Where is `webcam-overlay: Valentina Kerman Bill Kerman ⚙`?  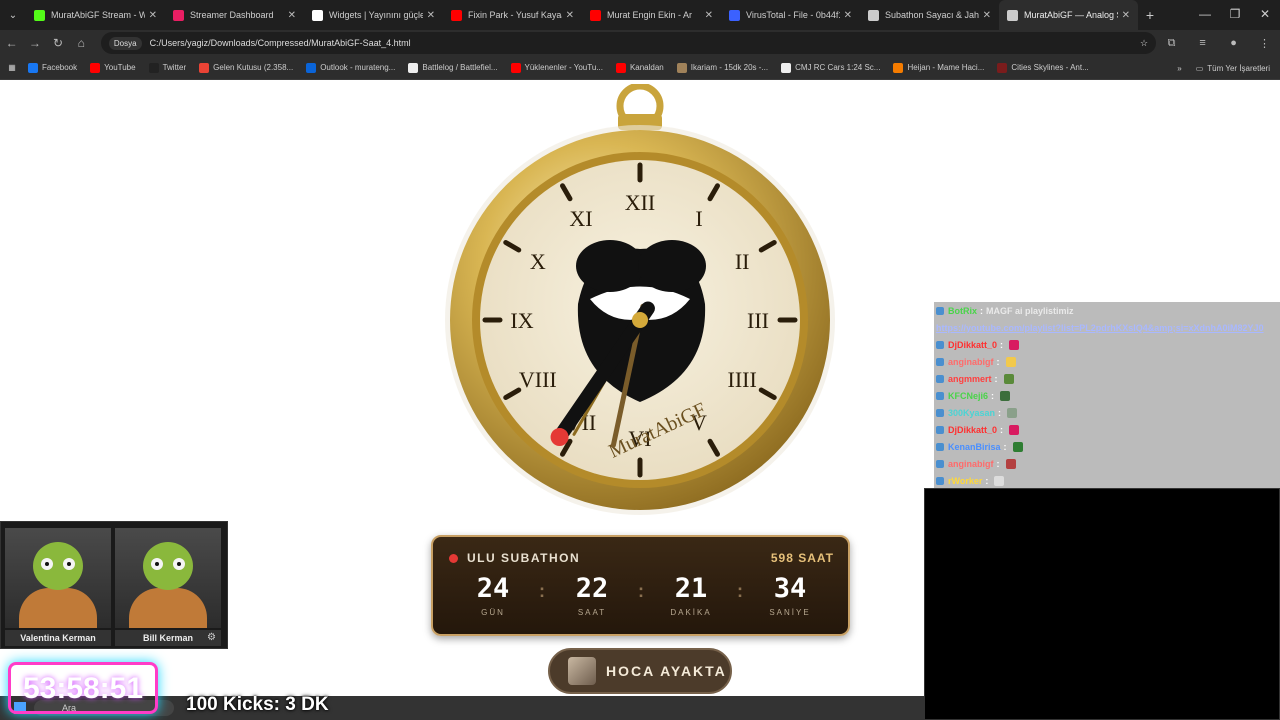 webcam-overlay: Valentina Kerman Bill Kerman ⚙ is located at coordinates (114, 585).